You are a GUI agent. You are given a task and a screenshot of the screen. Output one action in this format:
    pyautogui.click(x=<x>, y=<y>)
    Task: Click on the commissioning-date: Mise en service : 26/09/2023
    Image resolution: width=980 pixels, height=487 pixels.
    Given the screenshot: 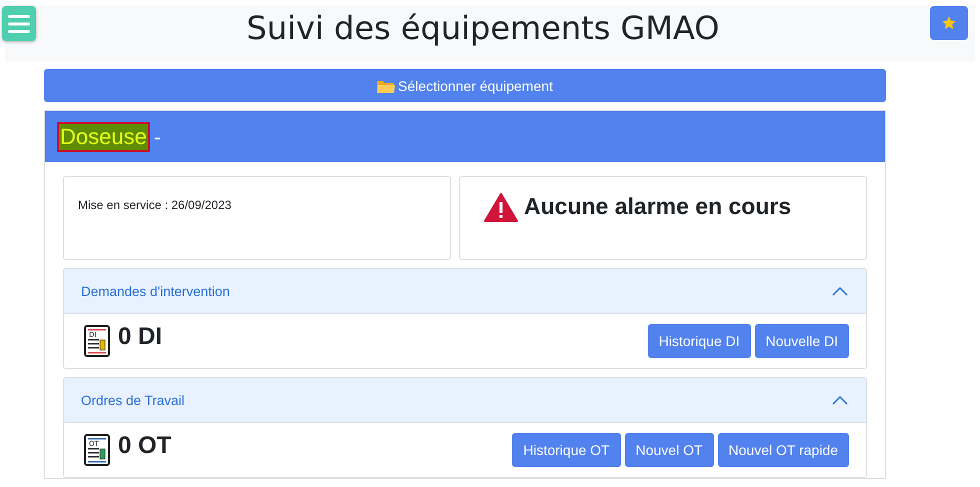 What is the action you would take?
    pyautogui.click(x=155, y=205)
    